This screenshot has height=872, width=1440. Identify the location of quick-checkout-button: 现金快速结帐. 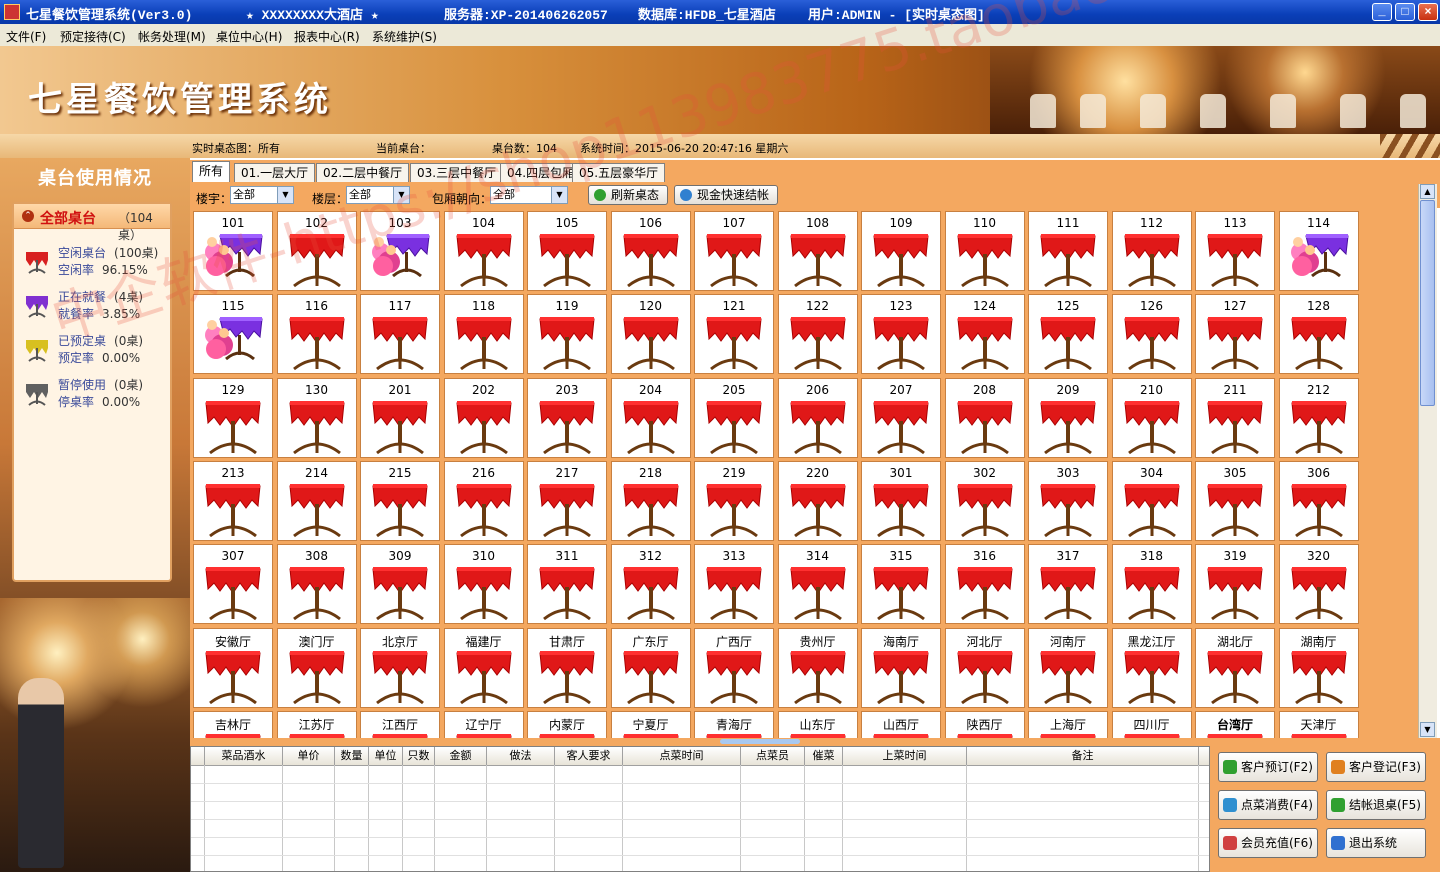
(726, 195).